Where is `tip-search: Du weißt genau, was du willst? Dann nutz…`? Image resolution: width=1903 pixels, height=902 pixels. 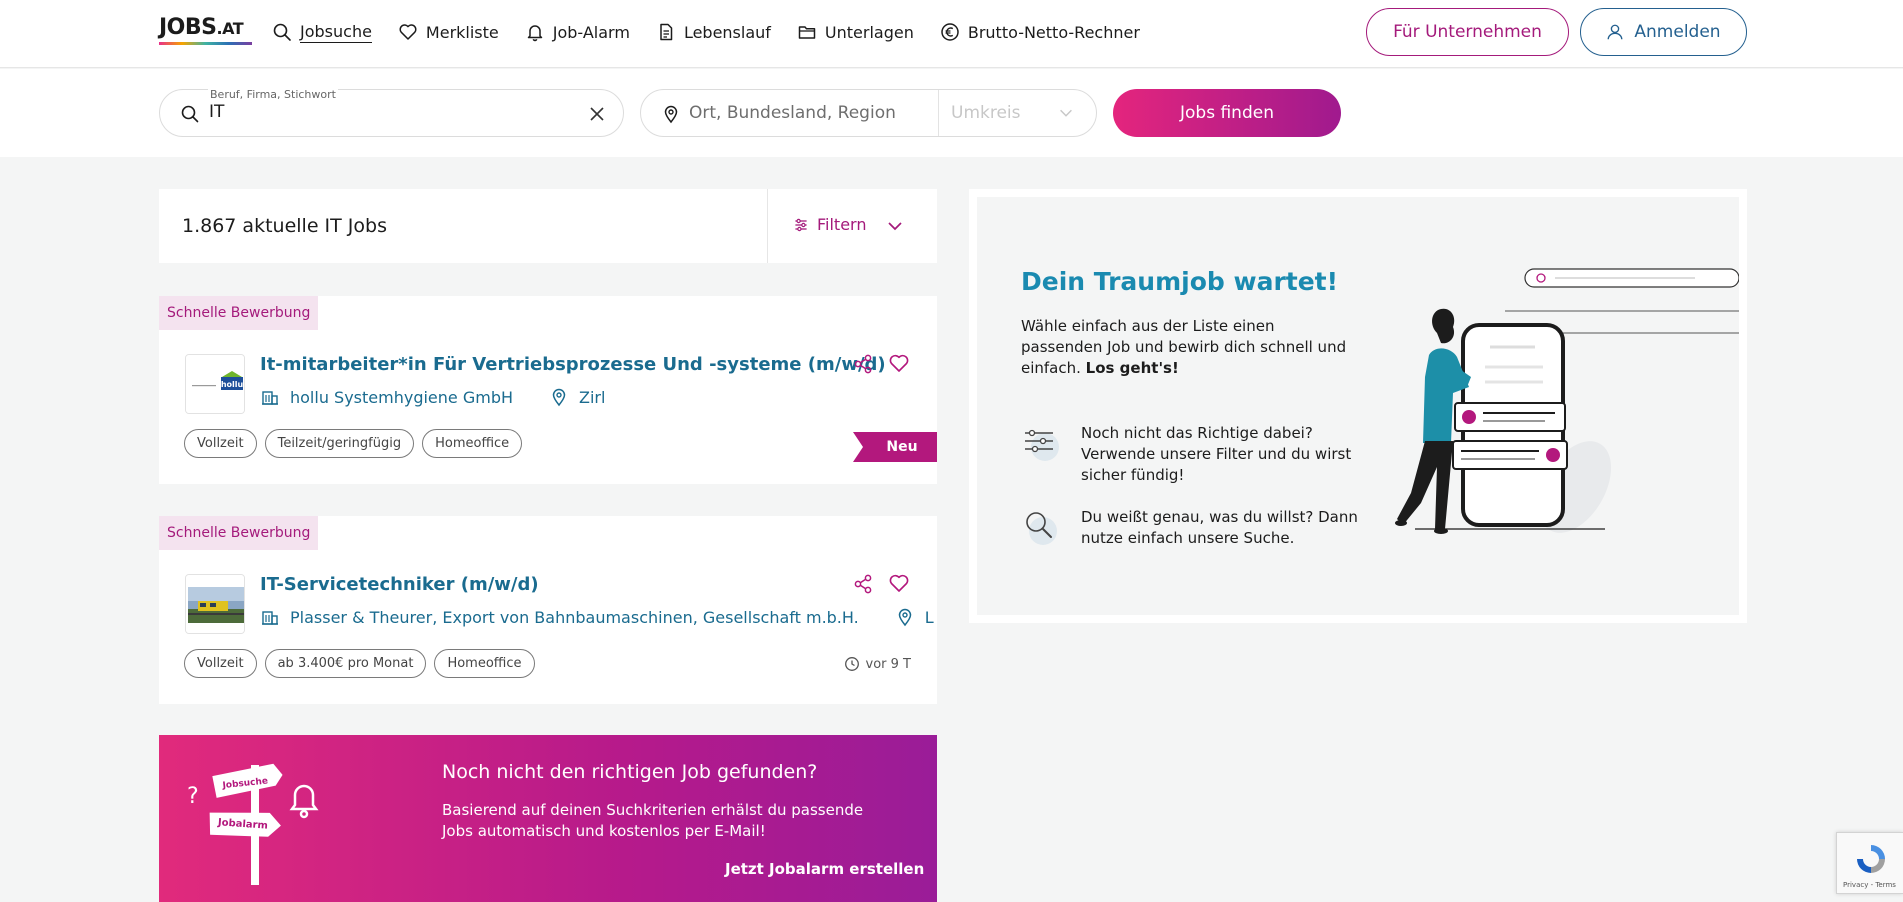 tip-search: Du weißt genau, was du willst? Dann nutz… is located at coordinates (1191, 528).